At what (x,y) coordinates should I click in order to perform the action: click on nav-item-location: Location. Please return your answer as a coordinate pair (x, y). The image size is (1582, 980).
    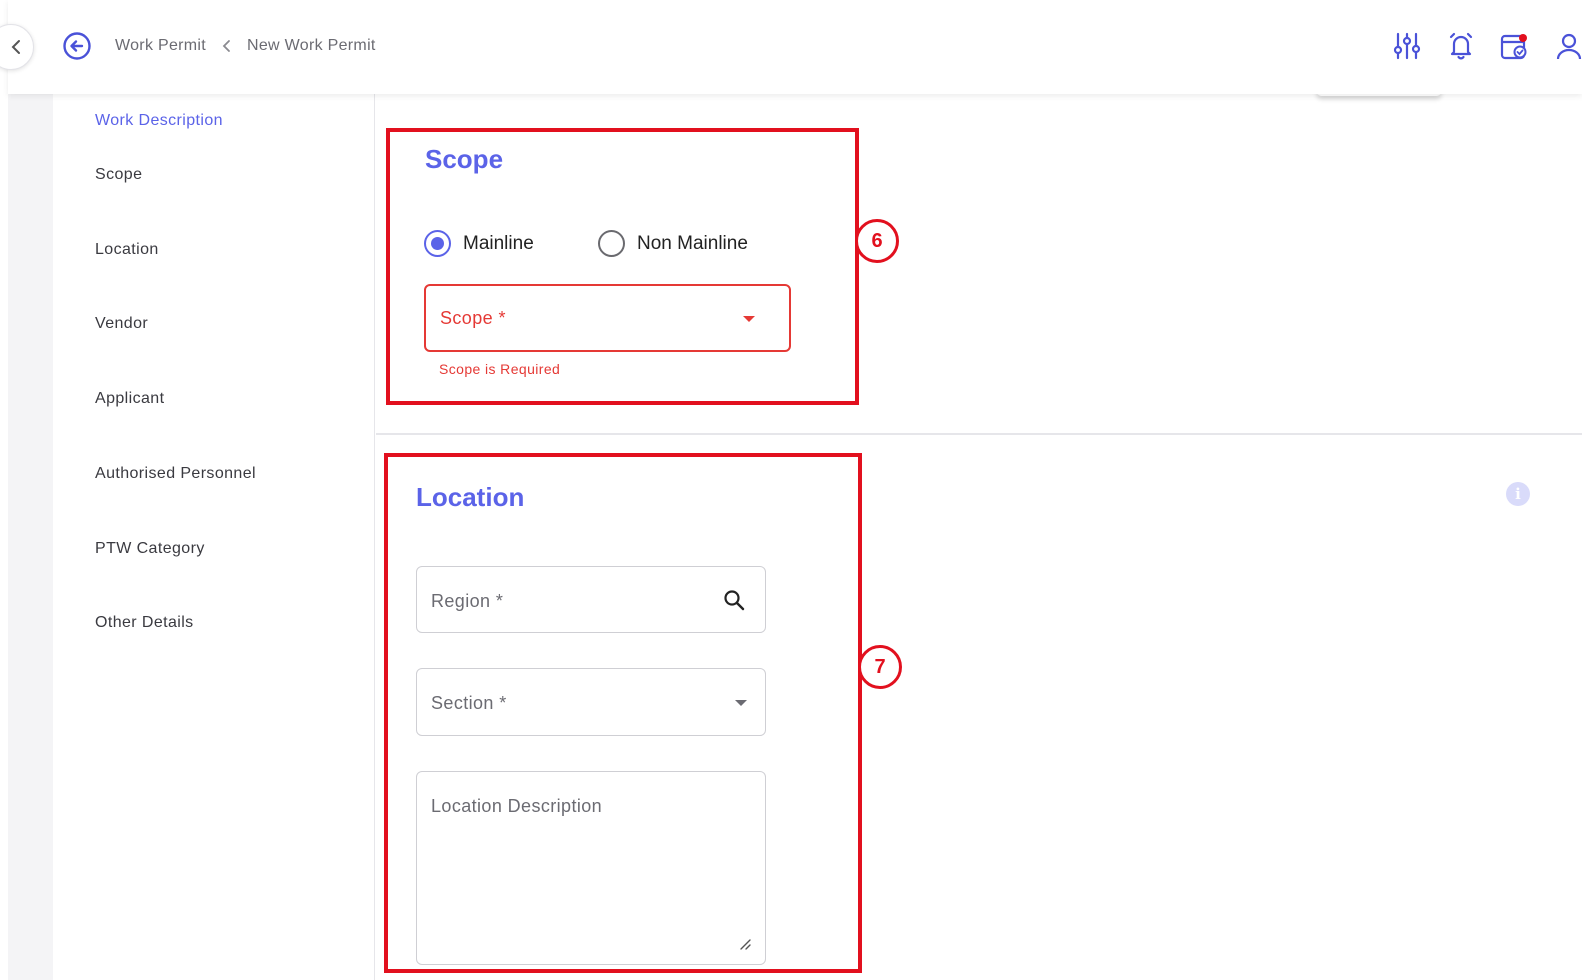
    Looking at the image, I should click on (127, 250).